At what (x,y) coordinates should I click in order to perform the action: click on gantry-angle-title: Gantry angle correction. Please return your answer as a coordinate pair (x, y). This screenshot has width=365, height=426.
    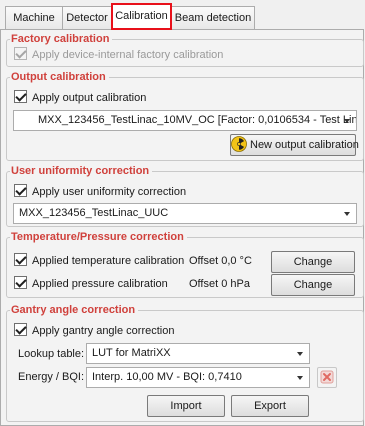
    Looking at the image, I should click on (74, 310).